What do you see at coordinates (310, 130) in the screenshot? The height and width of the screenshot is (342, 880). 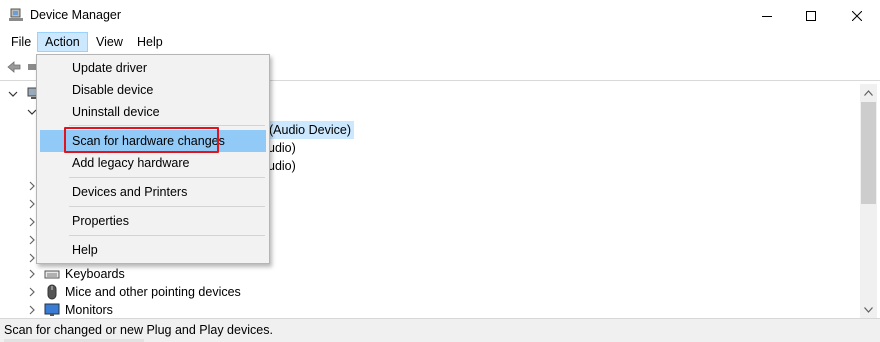 I see `tree-row-label: (Audio Device)` at bounding box center [310, 130].